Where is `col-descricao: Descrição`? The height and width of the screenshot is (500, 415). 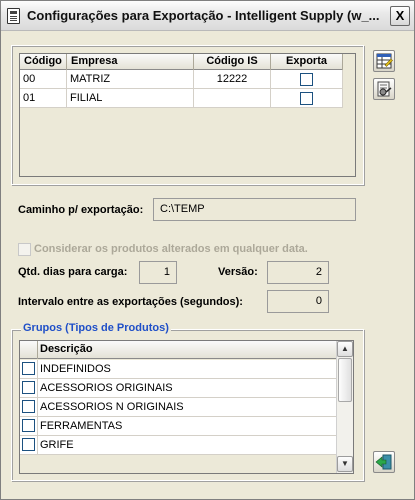 col-descricao: Descrição is located at coordinates (66, 349).